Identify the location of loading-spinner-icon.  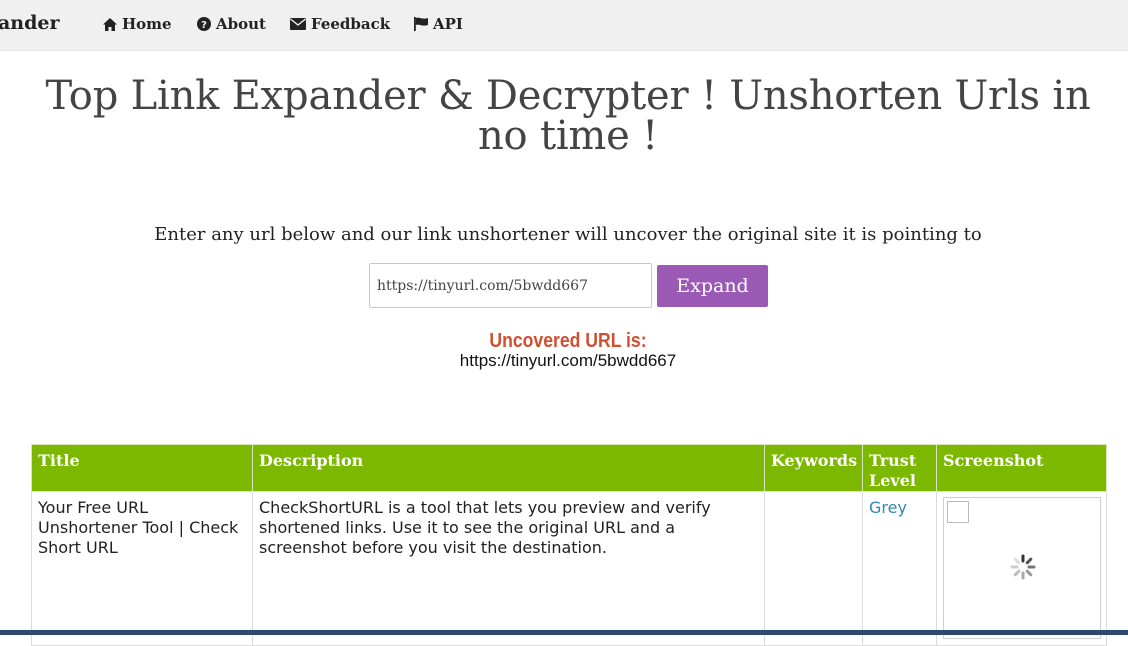
(1023, 567).